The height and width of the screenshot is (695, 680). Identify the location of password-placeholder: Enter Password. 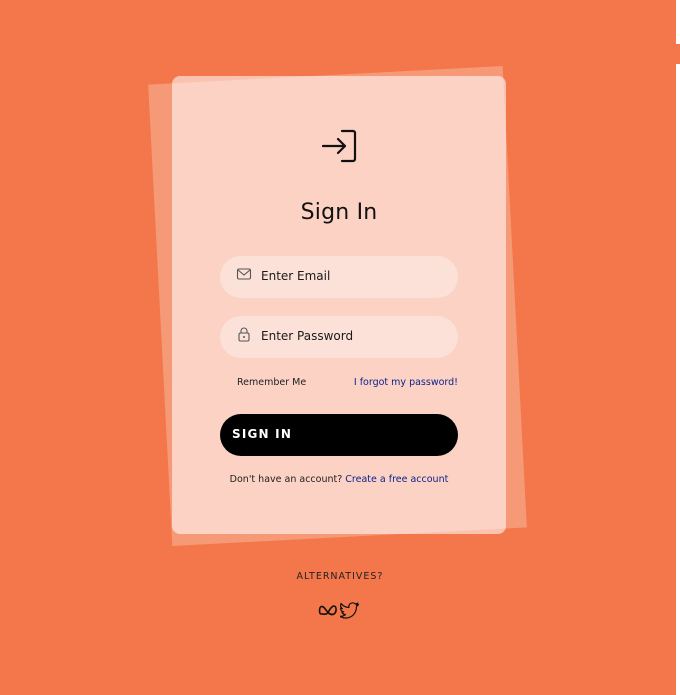
(307, 336).